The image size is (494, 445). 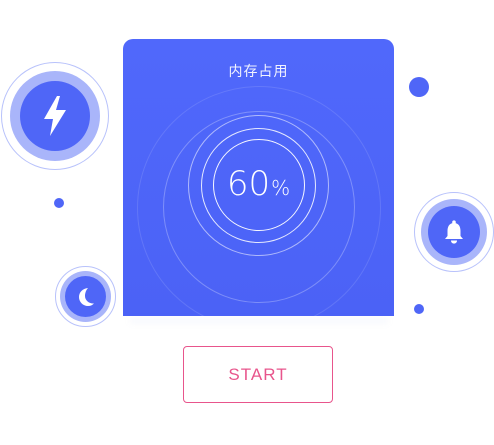 What do you see at coordinates (59, 203) in the screenshot?
I see `decor-dot-small-left` at bounding box center [59, 203].